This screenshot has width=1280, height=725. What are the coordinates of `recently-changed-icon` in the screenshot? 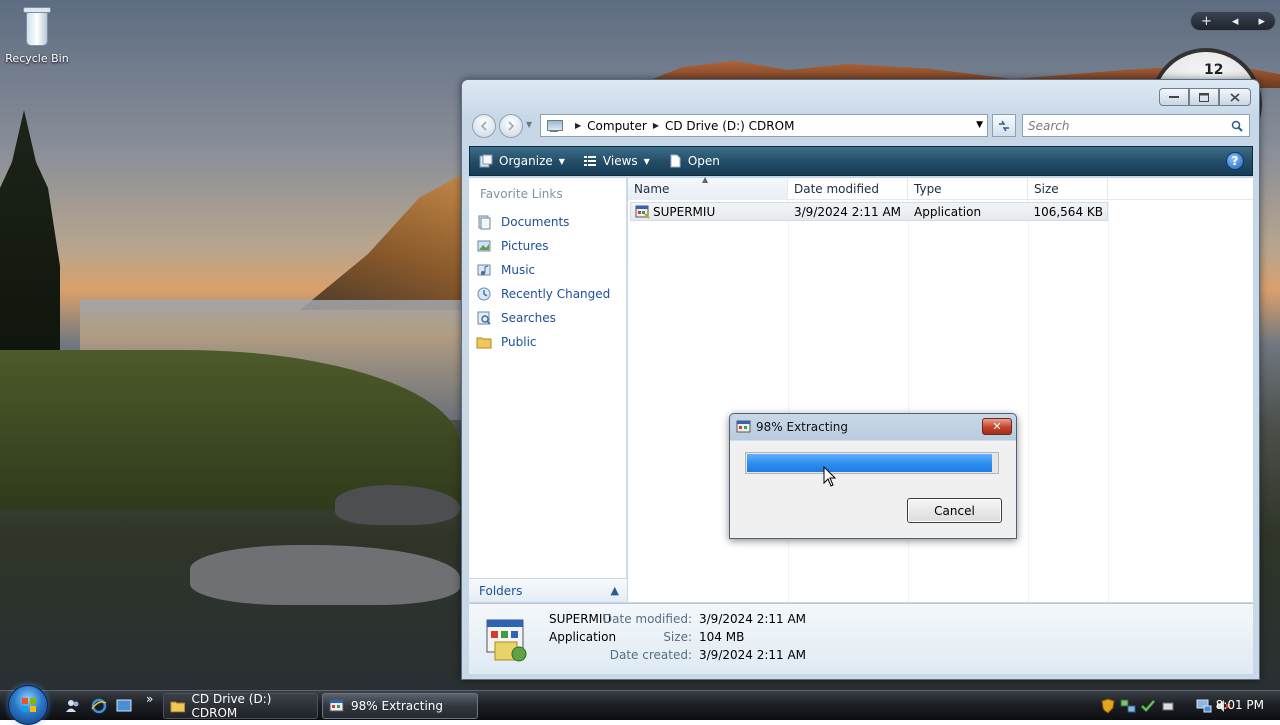 It's located at (484, 294).